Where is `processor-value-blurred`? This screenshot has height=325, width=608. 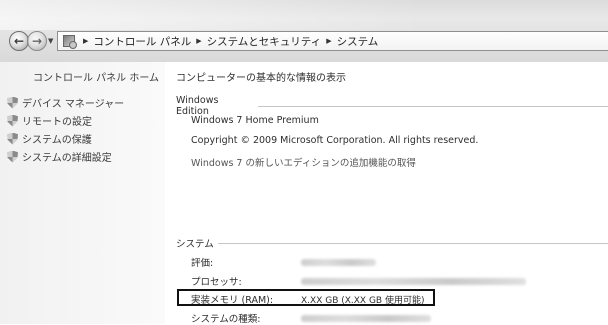
processor-value-blurred is located at coordinates (413, 281).